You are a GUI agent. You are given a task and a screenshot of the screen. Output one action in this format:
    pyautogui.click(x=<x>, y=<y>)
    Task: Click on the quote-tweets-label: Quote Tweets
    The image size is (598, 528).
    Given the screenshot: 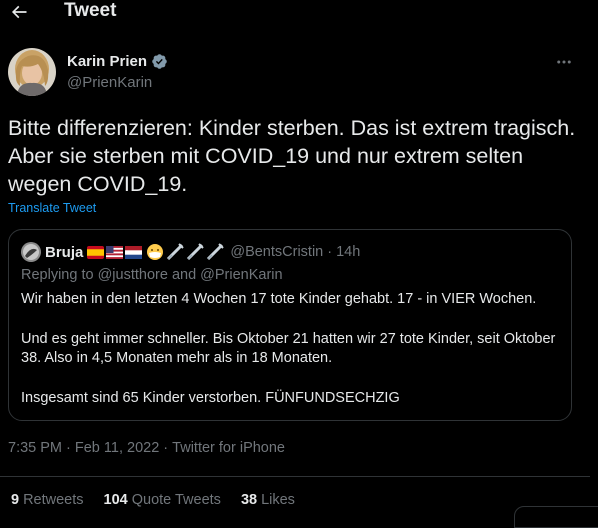 What is the action you would take?
    pyautogui.click(x=176, y=500)
    